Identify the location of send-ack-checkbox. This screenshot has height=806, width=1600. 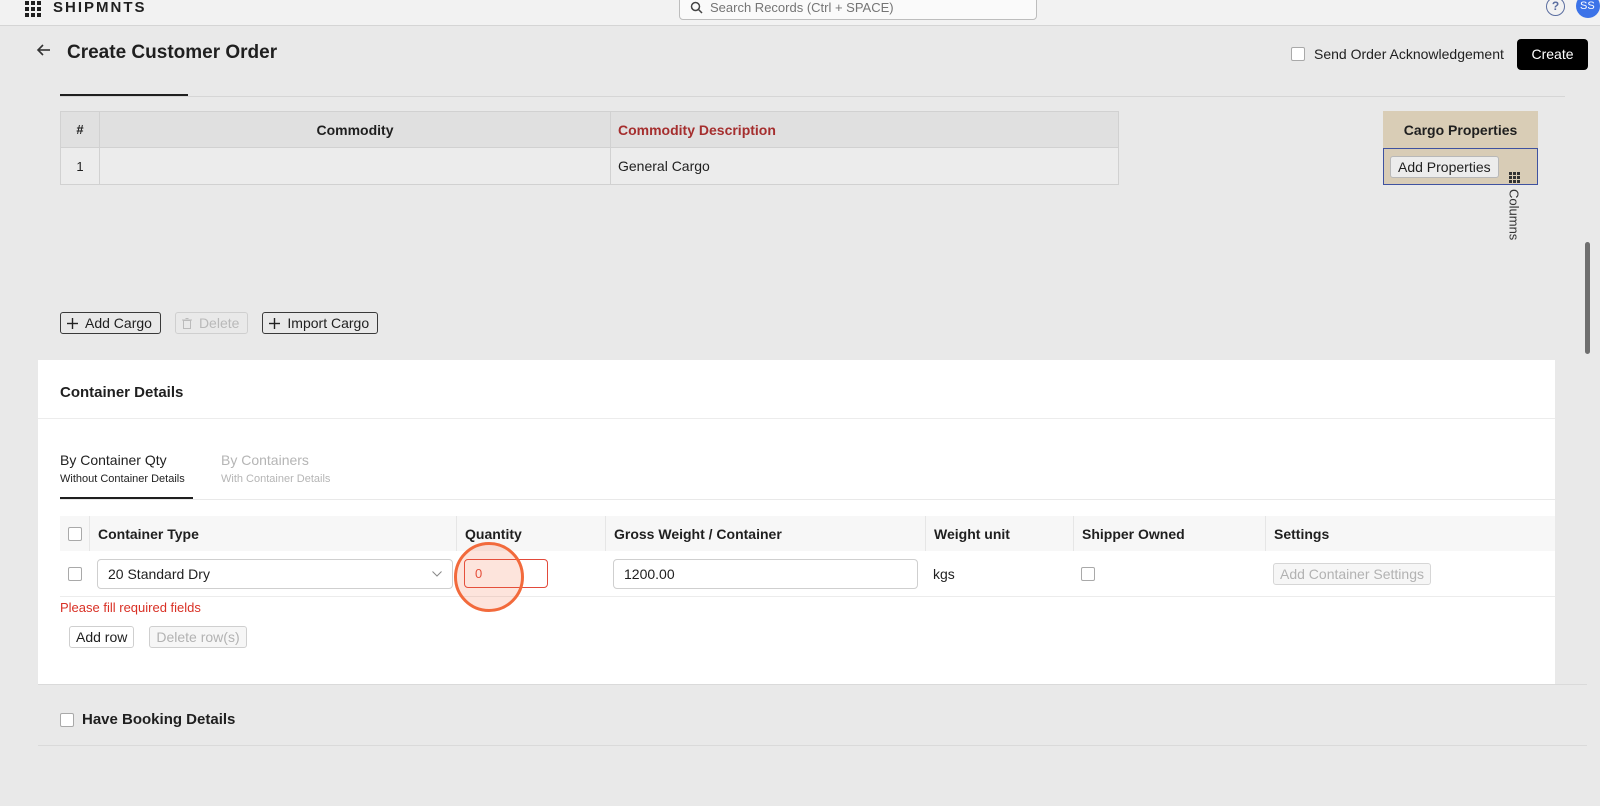
(1298, 54).